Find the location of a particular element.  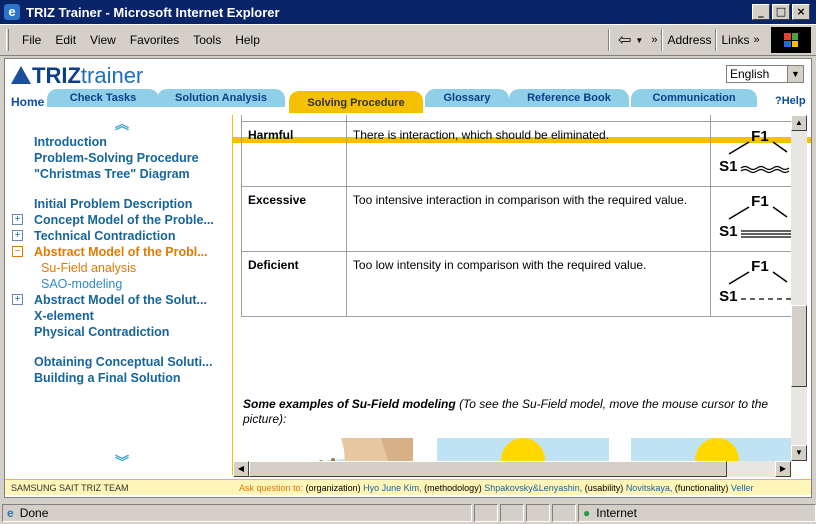

nav-technical-contradiction: Technical Contradiction is located at coordinates (104, 236).